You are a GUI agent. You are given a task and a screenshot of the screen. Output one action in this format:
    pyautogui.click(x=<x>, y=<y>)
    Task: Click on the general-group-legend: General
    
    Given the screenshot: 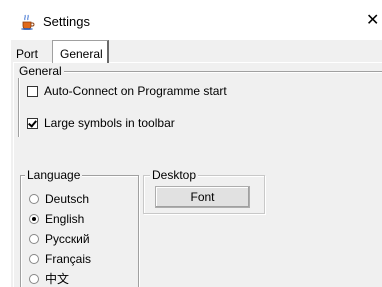 What is the action you would take?
    pyautogui.click(x=40, y=71)
    